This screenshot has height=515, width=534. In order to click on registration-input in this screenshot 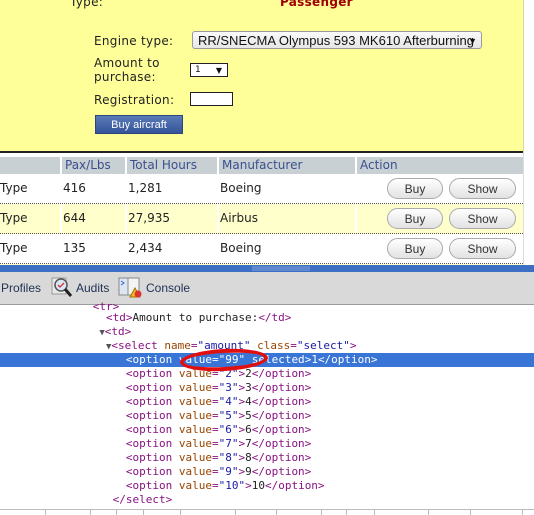, I will do `click(211, 99)`.